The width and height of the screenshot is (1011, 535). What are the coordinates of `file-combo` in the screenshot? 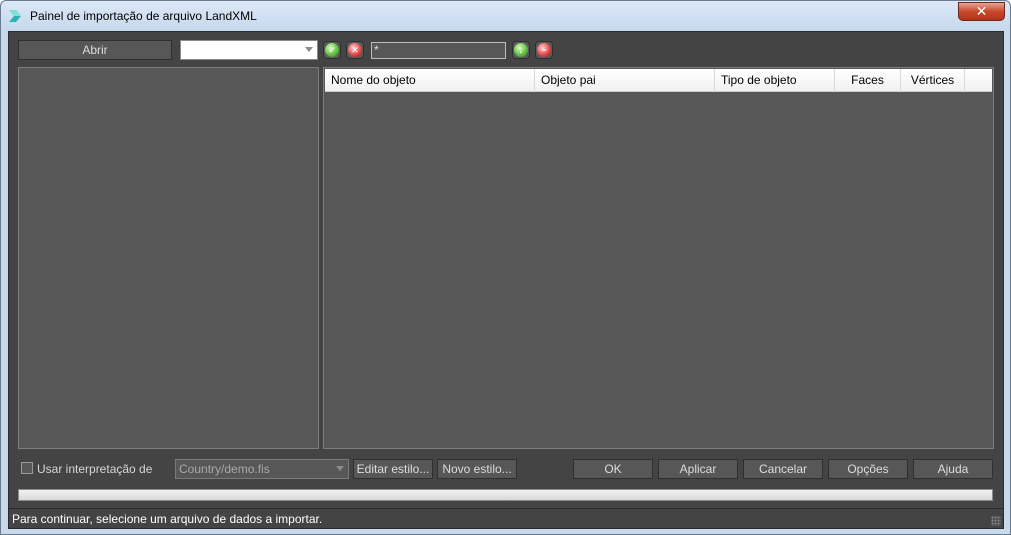 It's located at (249, 50).